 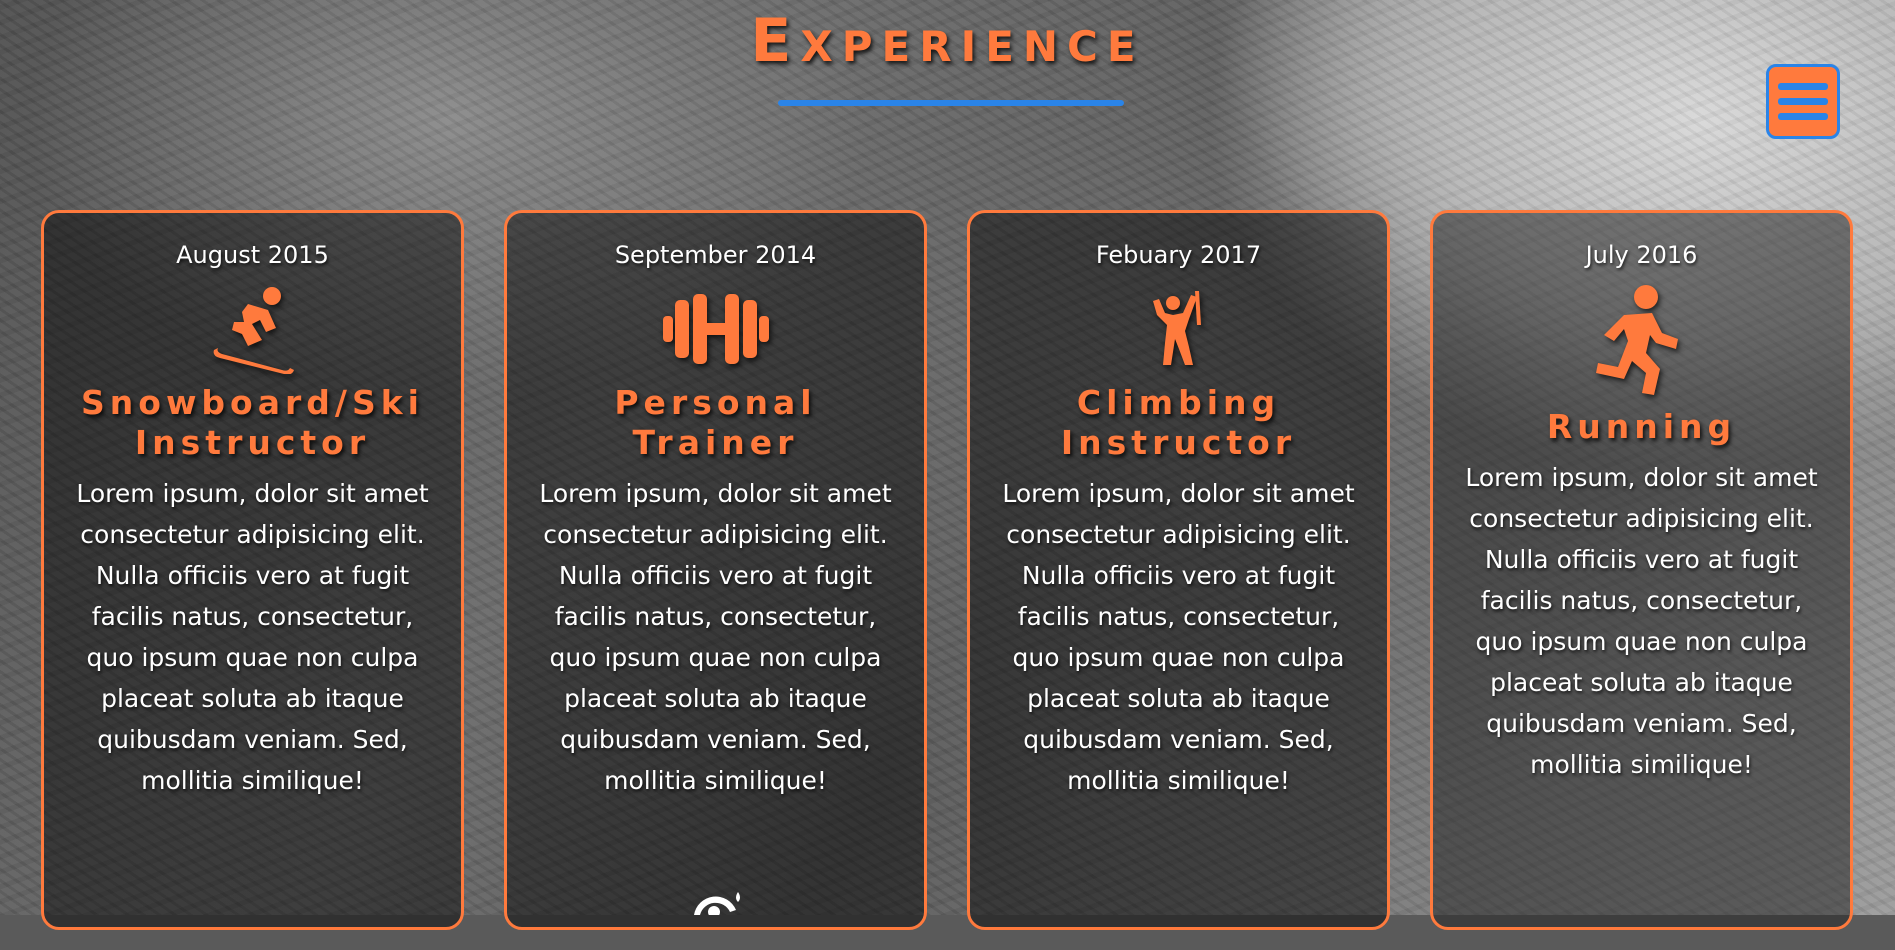 What do you see at coordinates (1178, 422) in the screenshot?
I see `card-title: Climbing Instructor` at bounding box center [1178, 422].